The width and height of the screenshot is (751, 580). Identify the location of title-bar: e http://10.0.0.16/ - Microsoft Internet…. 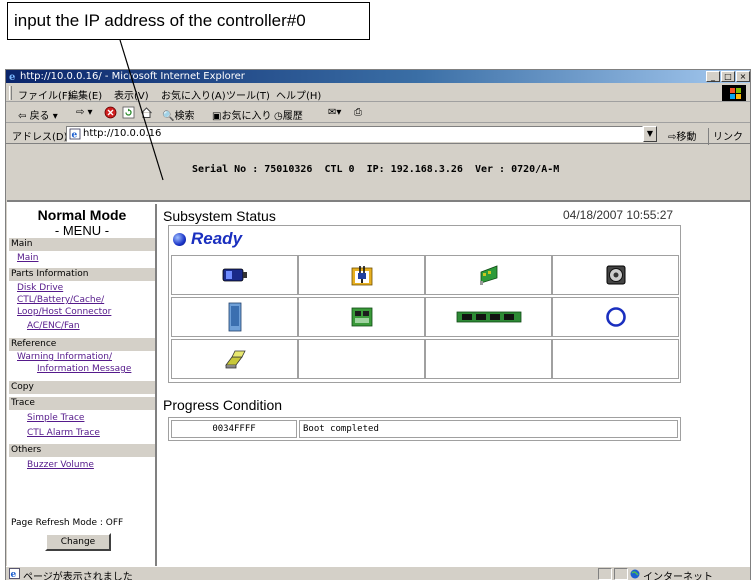
(378, 76).